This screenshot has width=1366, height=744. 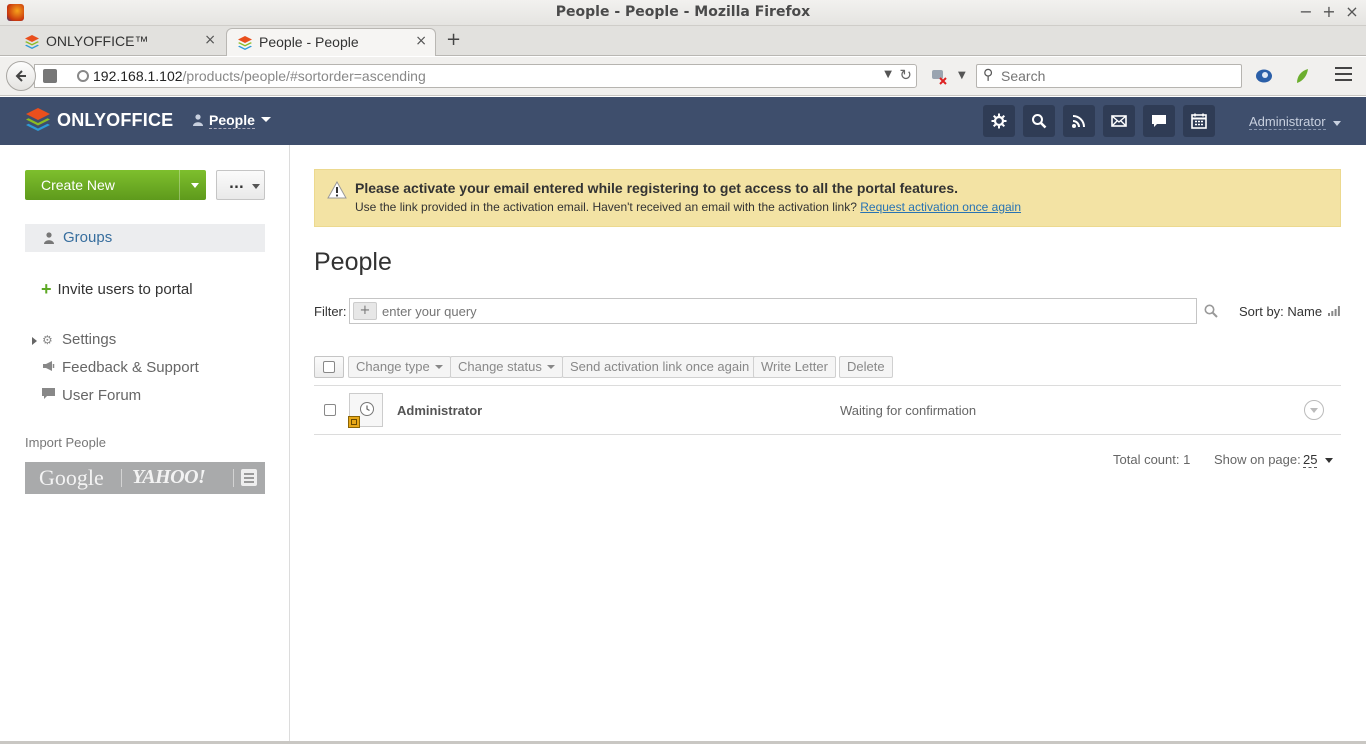 I want to click on addon-leaf-icon, so click(x=1302, y=76).